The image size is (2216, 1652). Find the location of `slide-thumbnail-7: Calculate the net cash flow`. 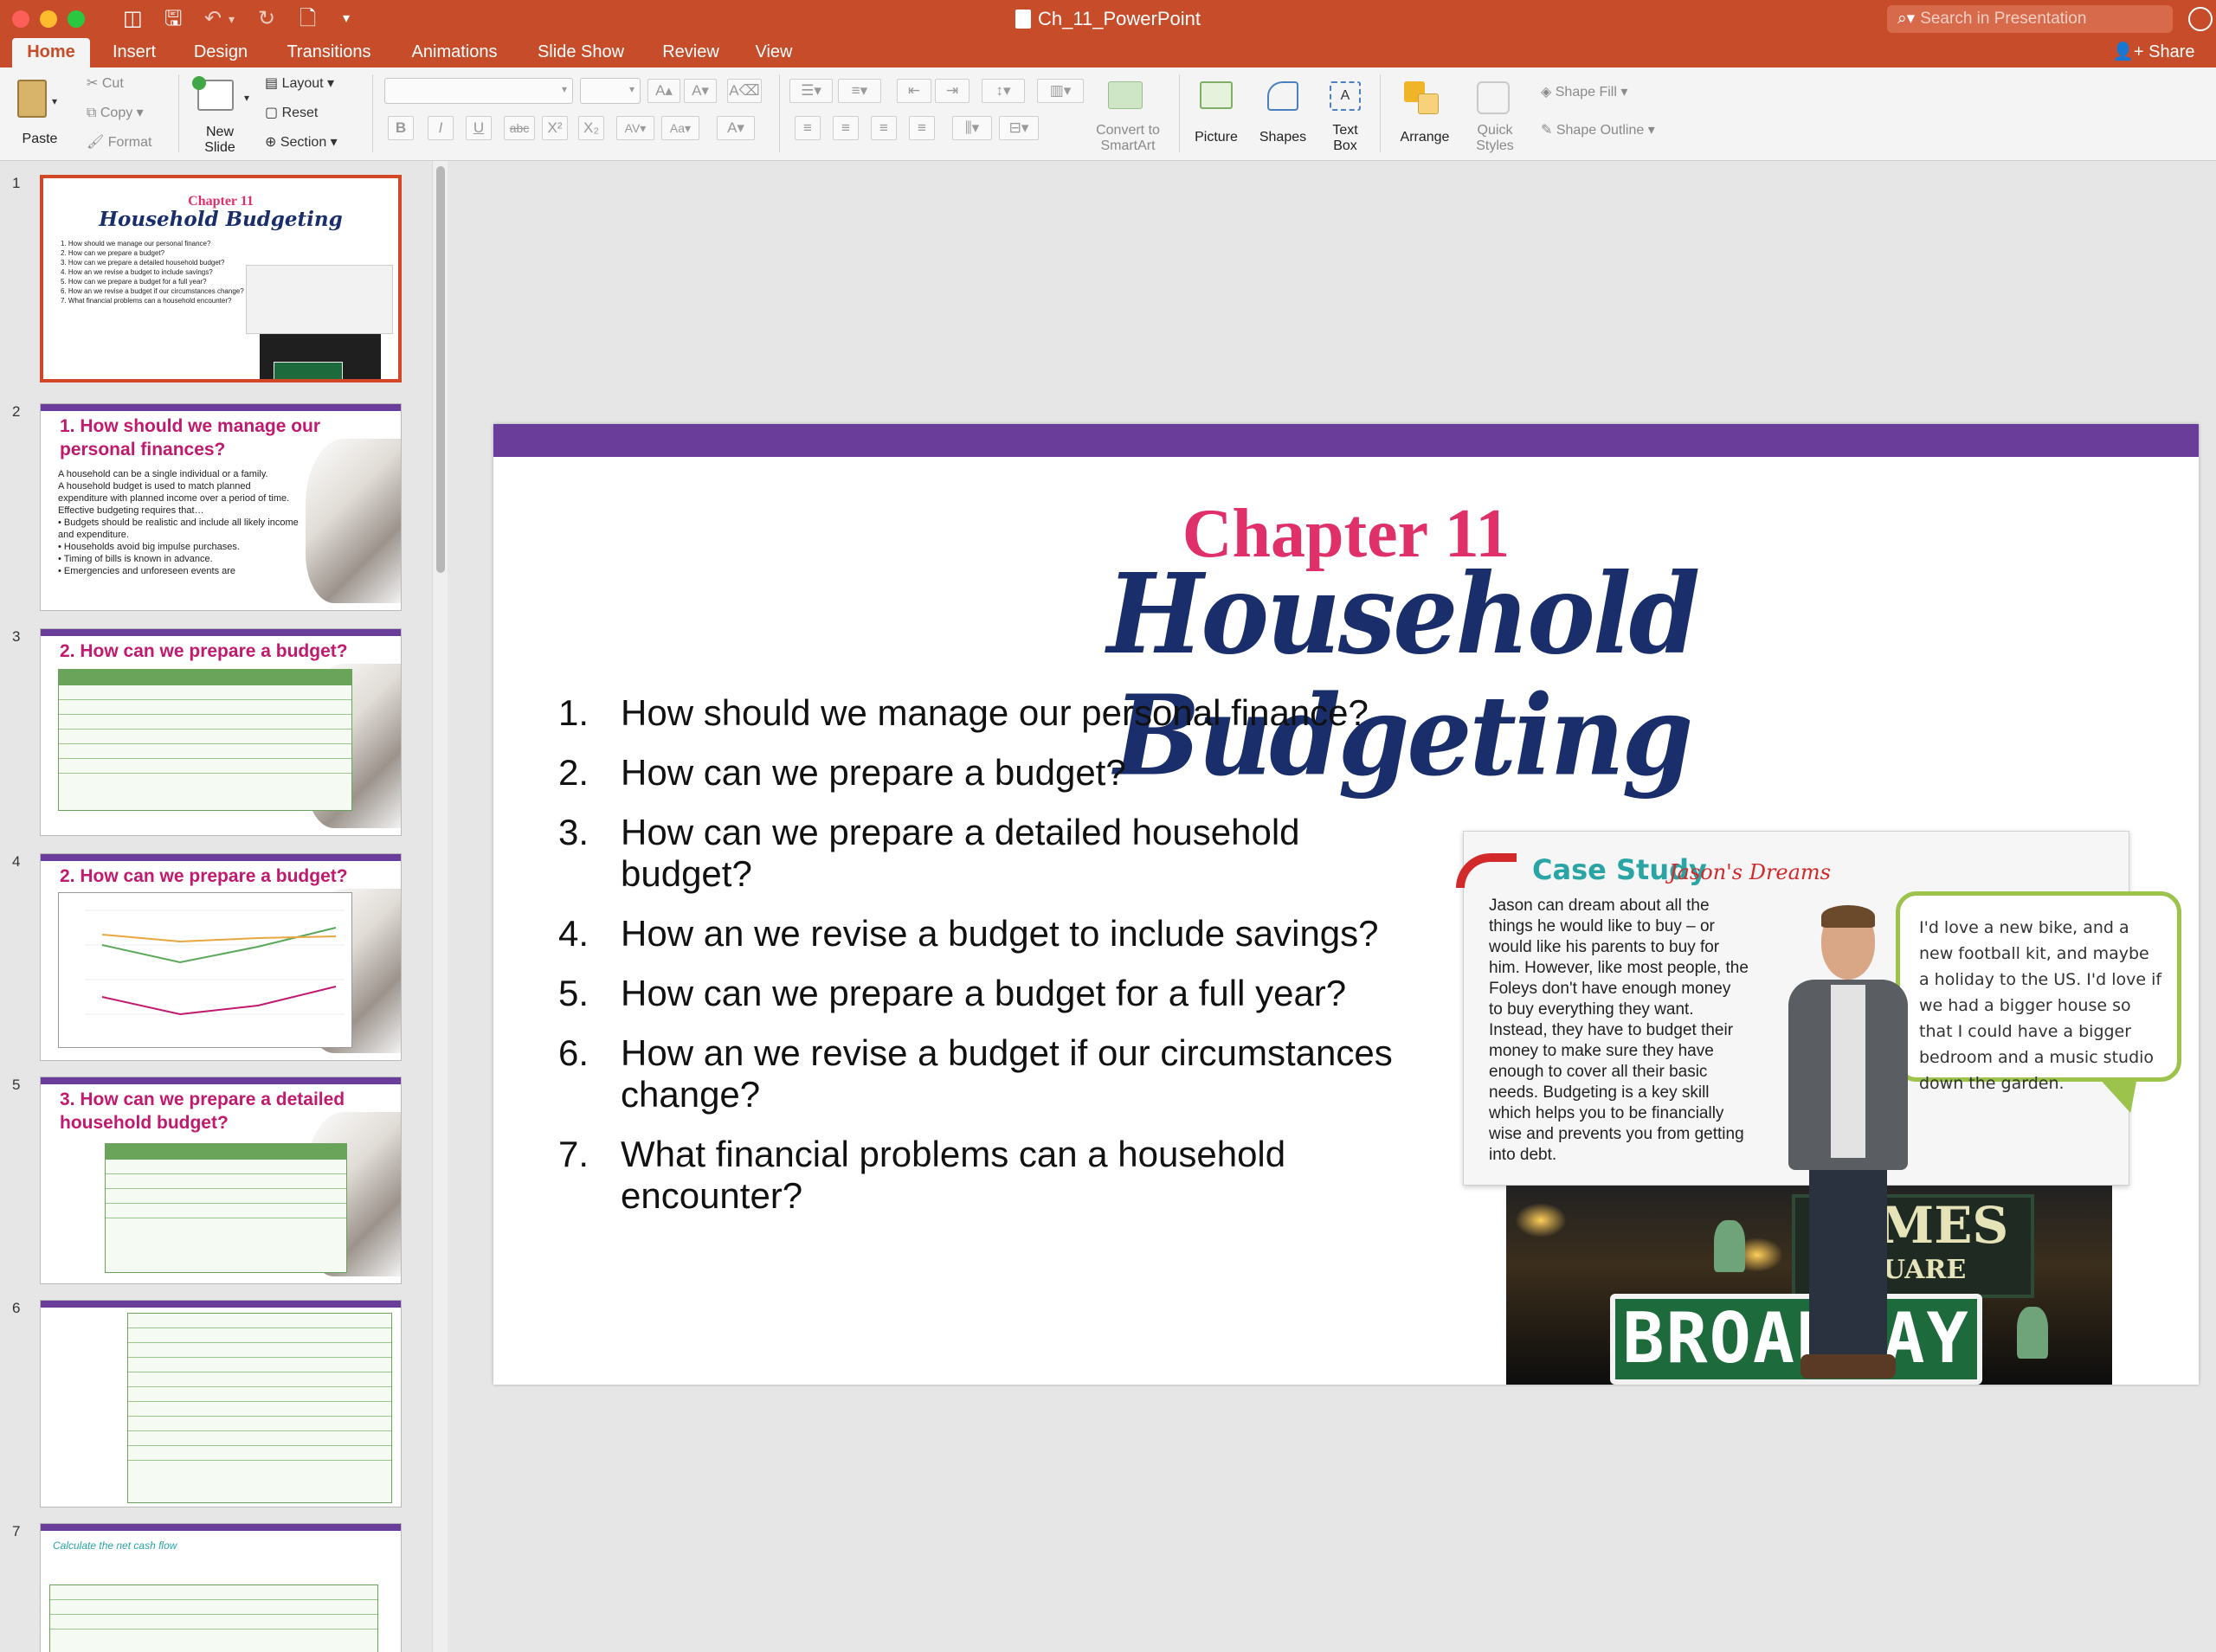

slide-thumbnail-7: Calculate the net cash flow is located at coordinates (221, 1587).